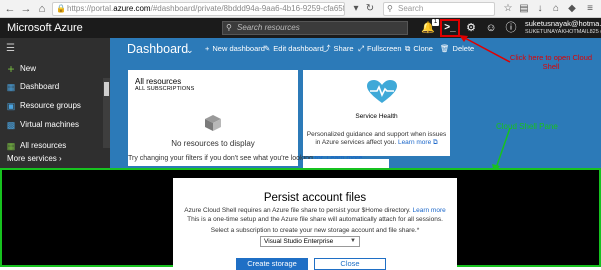 Image resolution: width=601 pixels, height=270 pixels. I want to click on tile-title: Service Health, so click(376, 116).